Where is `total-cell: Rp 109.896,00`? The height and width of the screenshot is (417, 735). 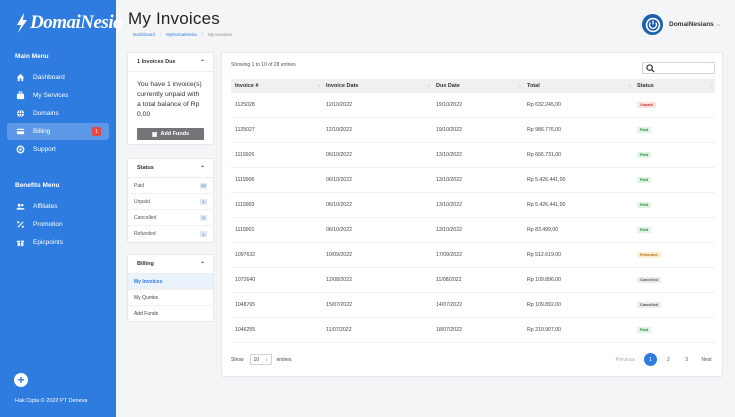
total-cell: Rp 109.896,00 is located at coordinates (544, 280).